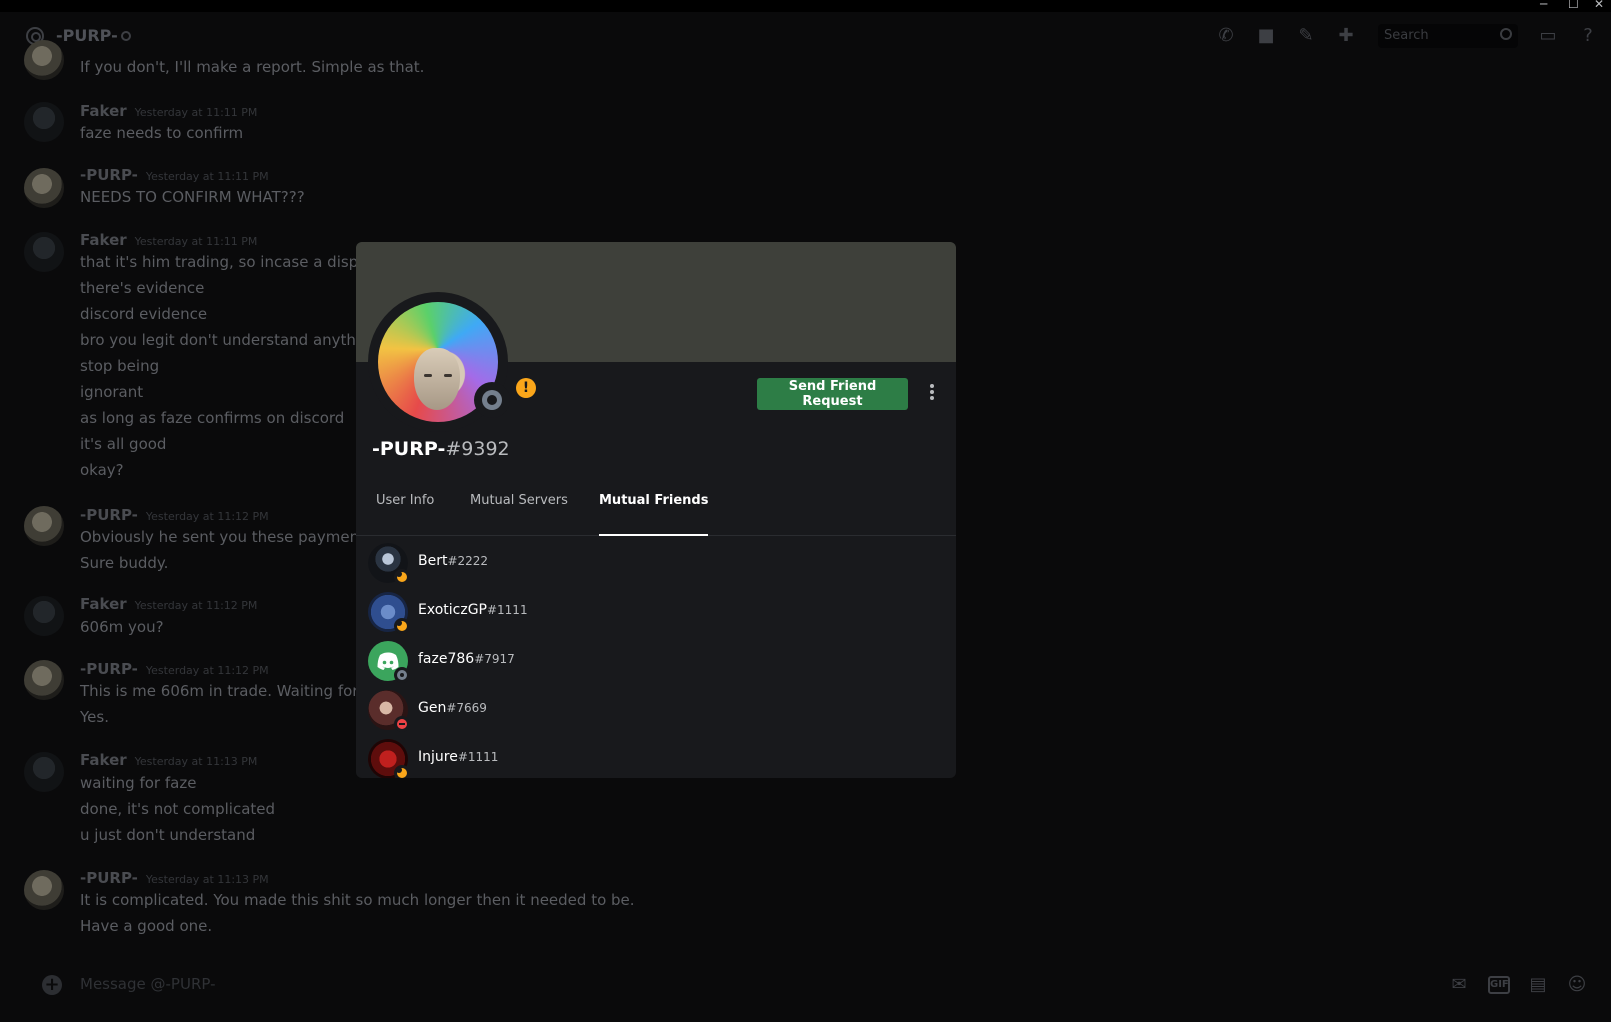  Describe the element at coordinates (168, 835) in the screenshot. I see `message-text: u just don't understand` at that location.